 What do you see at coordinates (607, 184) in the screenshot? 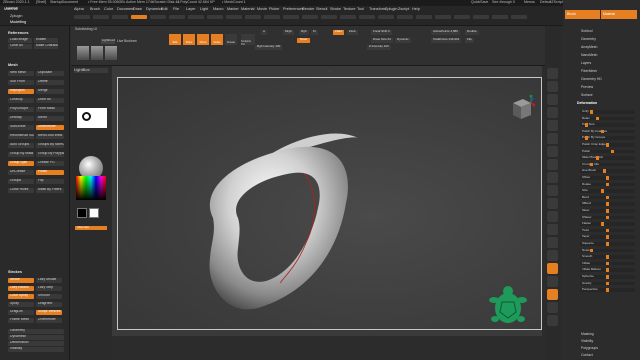
I see `slider-rotate: Rotate` at bounding box center [607, 184].